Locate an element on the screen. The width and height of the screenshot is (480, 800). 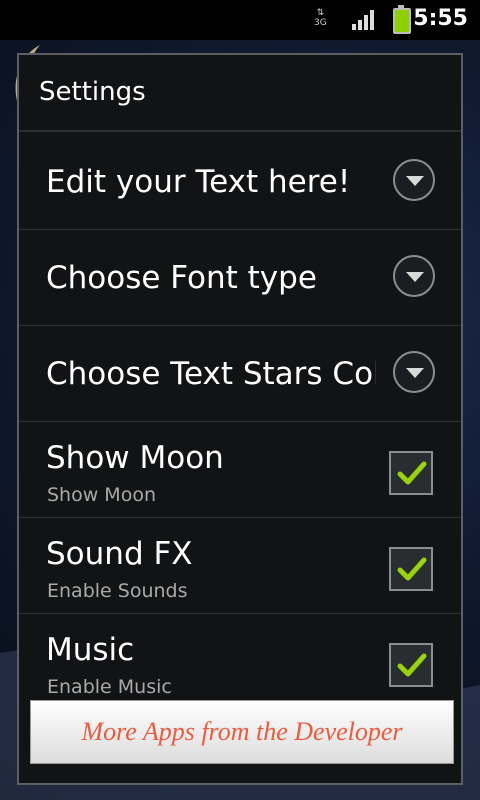
more-apps-label: More Apps from the Developer is located at coordinates (242, 731).